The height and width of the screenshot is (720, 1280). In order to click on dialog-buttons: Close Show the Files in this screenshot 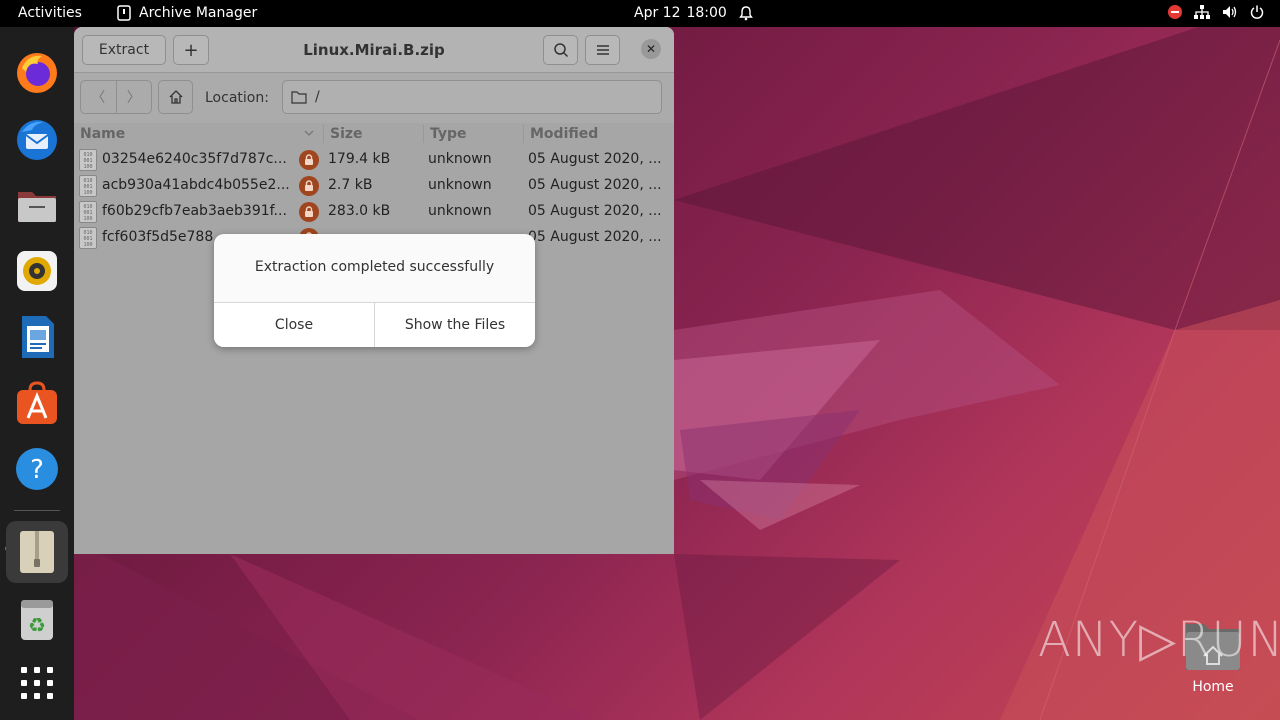, I will do `click(374, 324)`.